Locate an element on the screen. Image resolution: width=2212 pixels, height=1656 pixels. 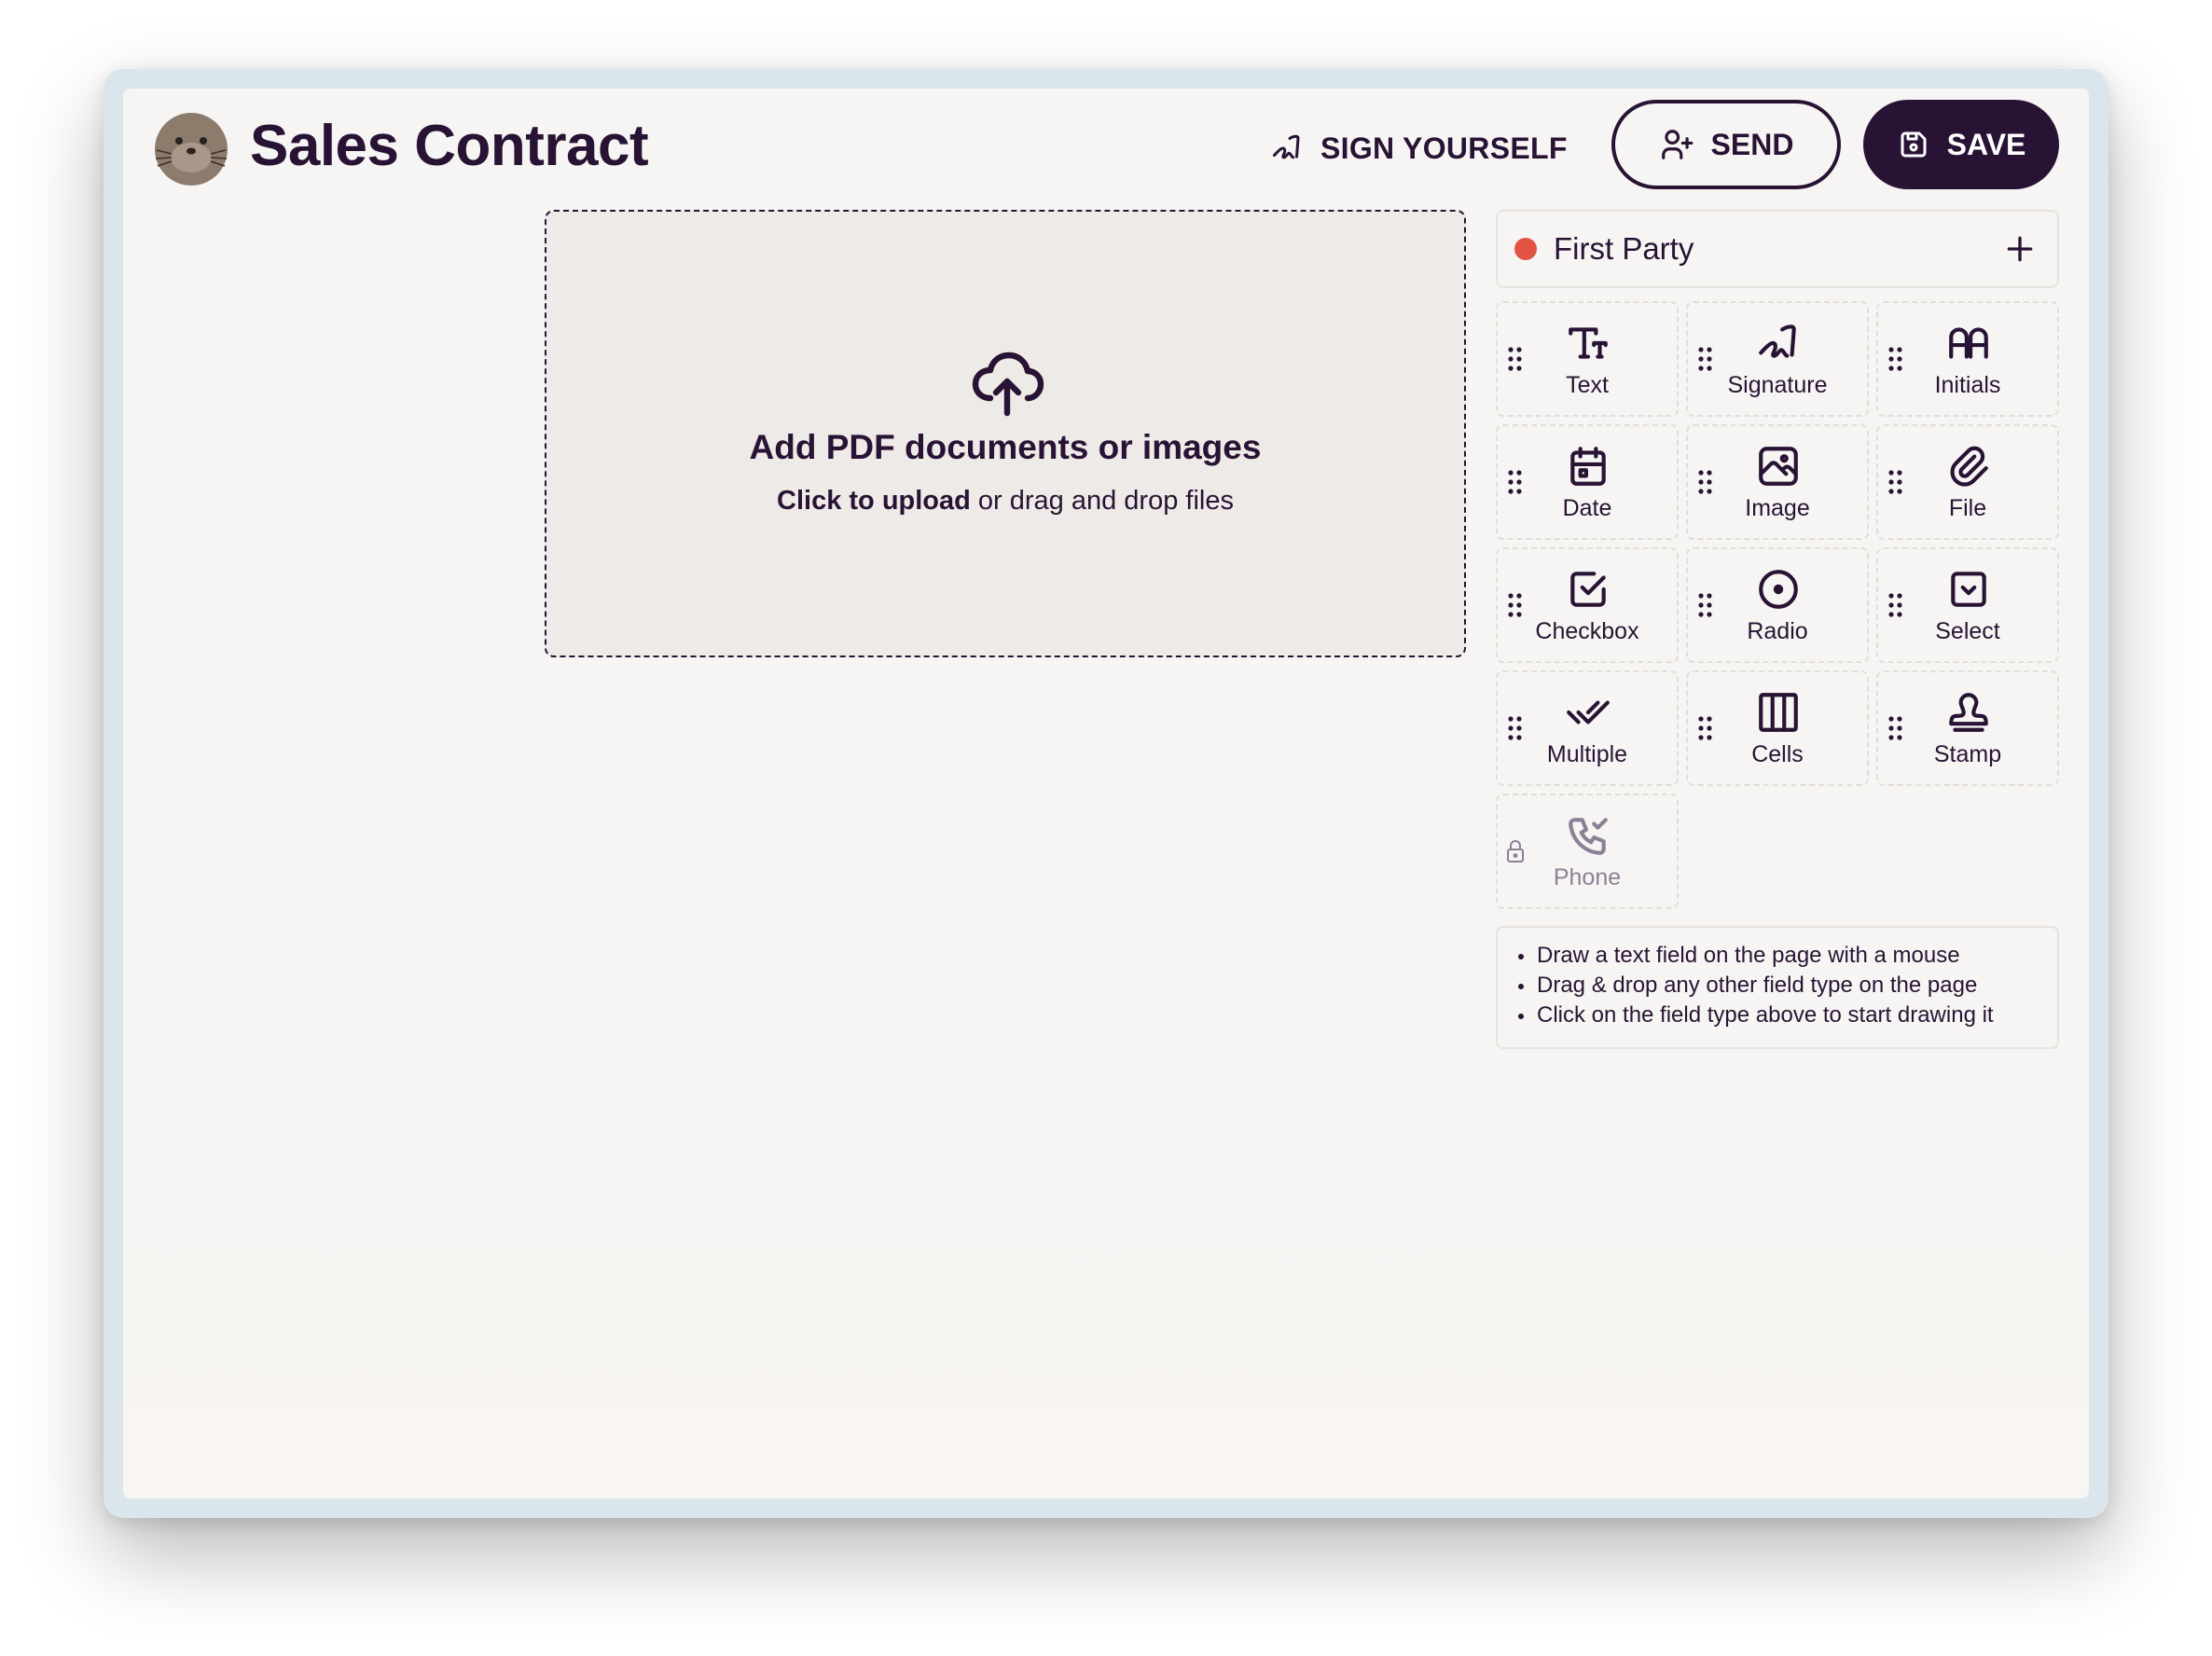
field-type-checkbox: Checkbox is located at coordinates (1587, 605).